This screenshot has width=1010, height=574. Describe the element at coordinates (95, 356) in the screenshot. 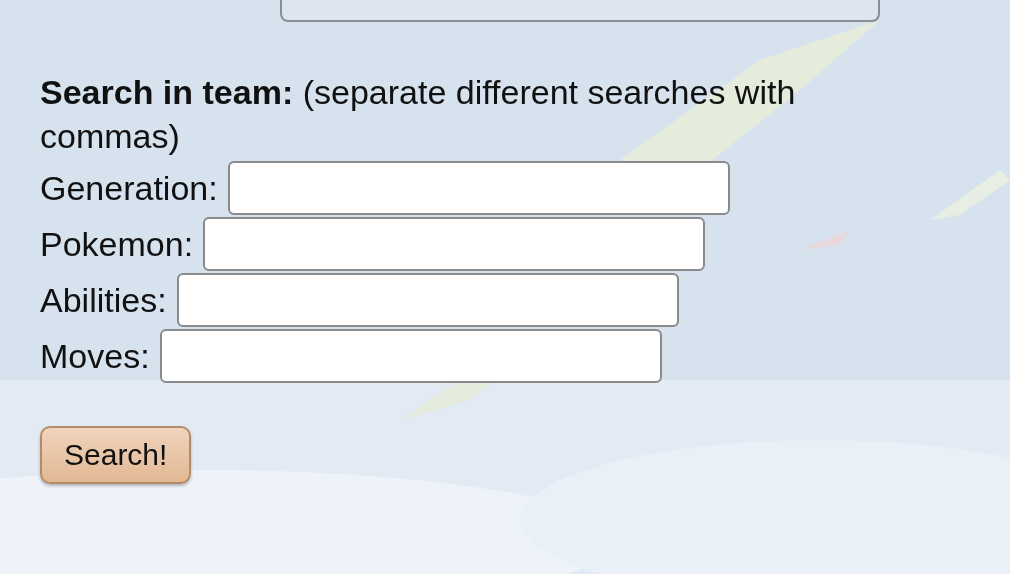

I see `field-label: Moves:` at that location.